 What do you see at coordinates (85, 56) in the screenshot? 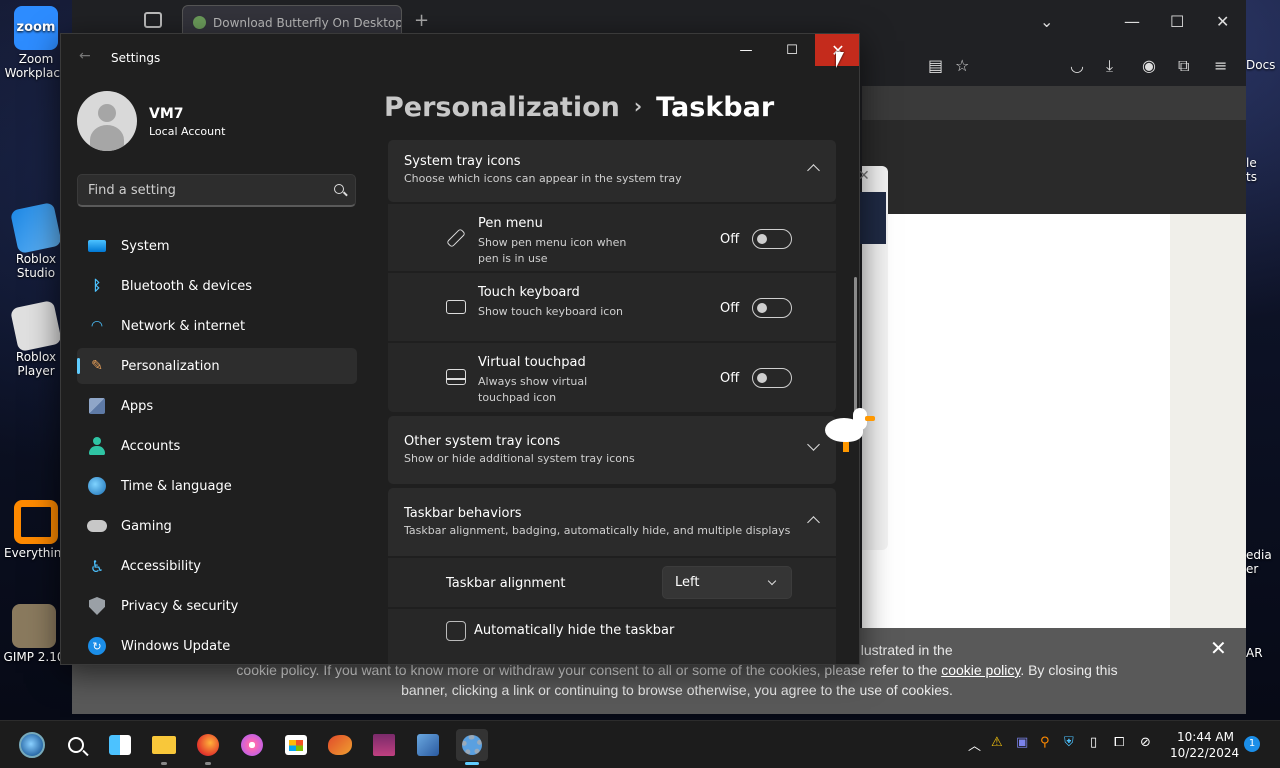
I see `back-arrow-icon: ←` at bounding box center [85, 56].